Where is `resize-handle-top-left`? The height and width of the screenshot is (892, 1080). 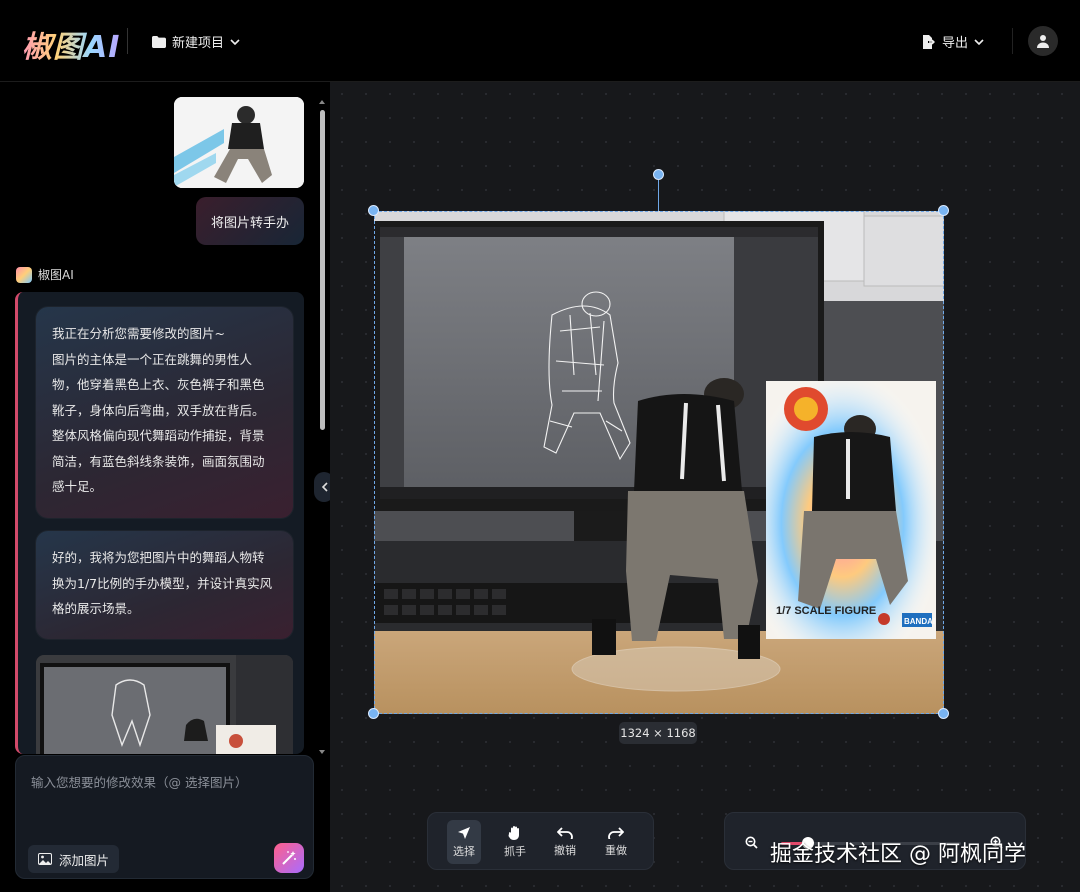
resize-handle-top-left is located at coordinates (373, 210).